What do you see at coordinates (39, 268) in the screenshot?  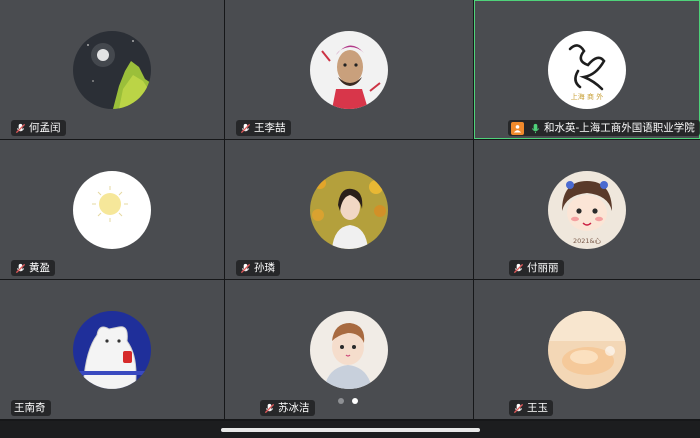 I see `participant-name: 黄盈` at bounding box center [39, 268].